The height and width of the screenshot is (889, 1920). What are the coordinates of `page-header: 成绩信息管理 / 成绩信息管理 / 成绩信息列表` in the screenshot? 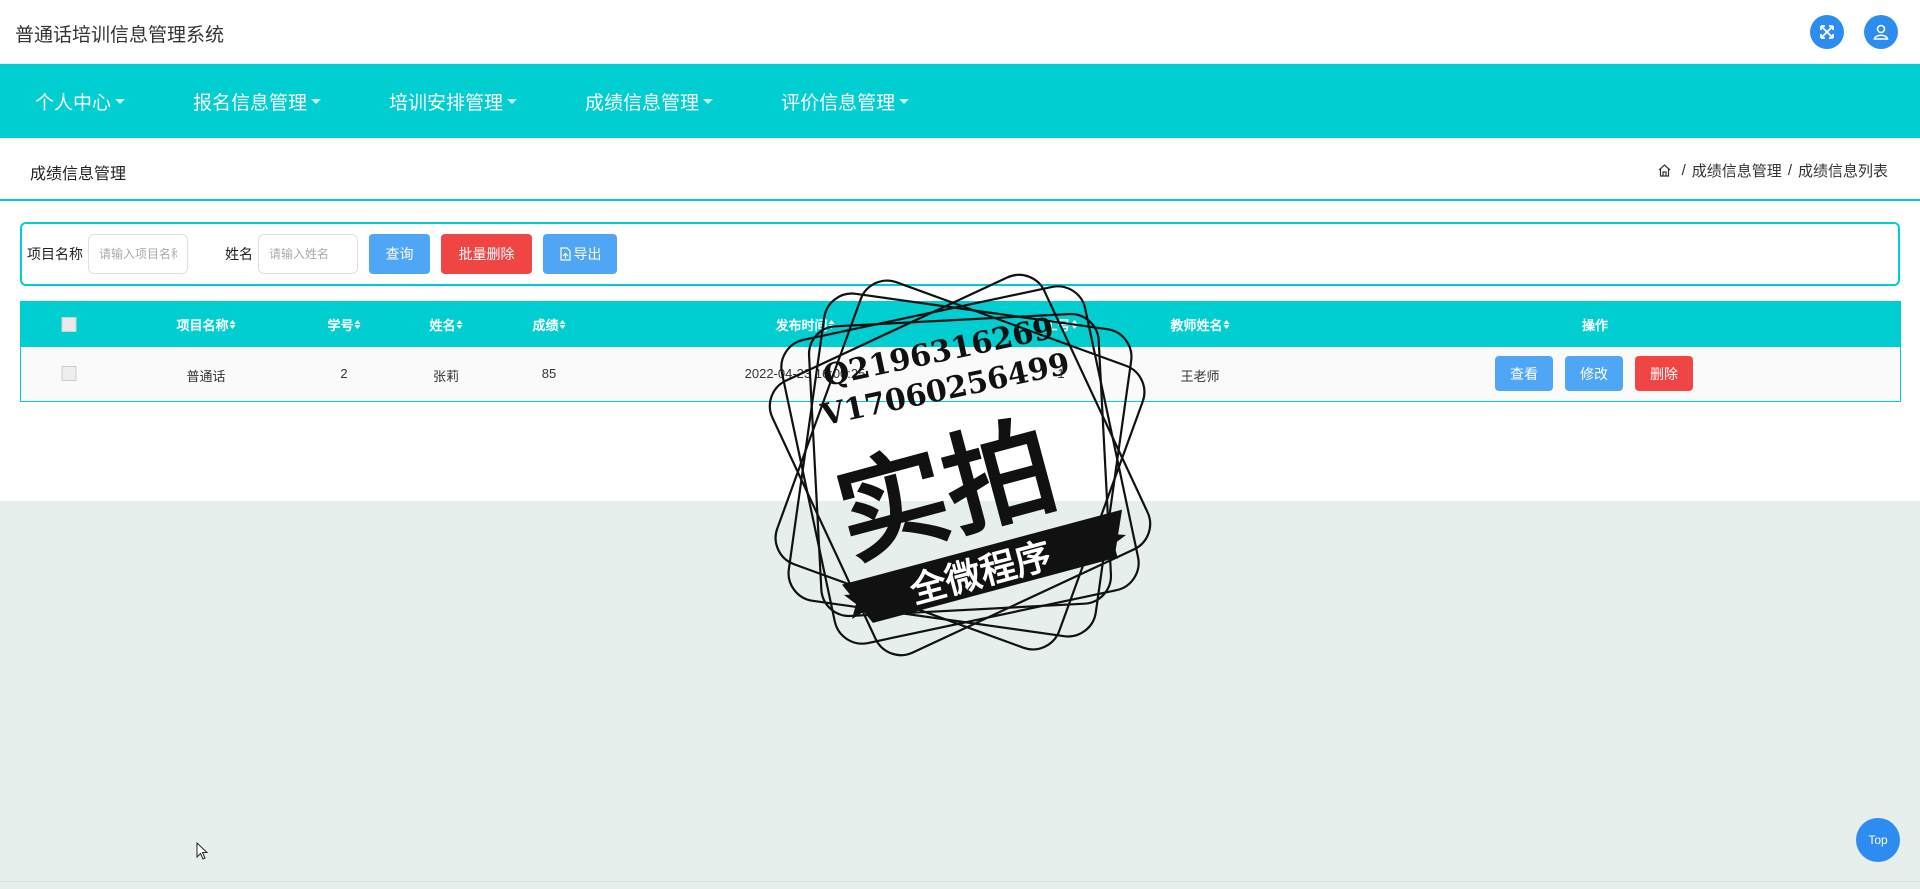 It's located at (960, 169).